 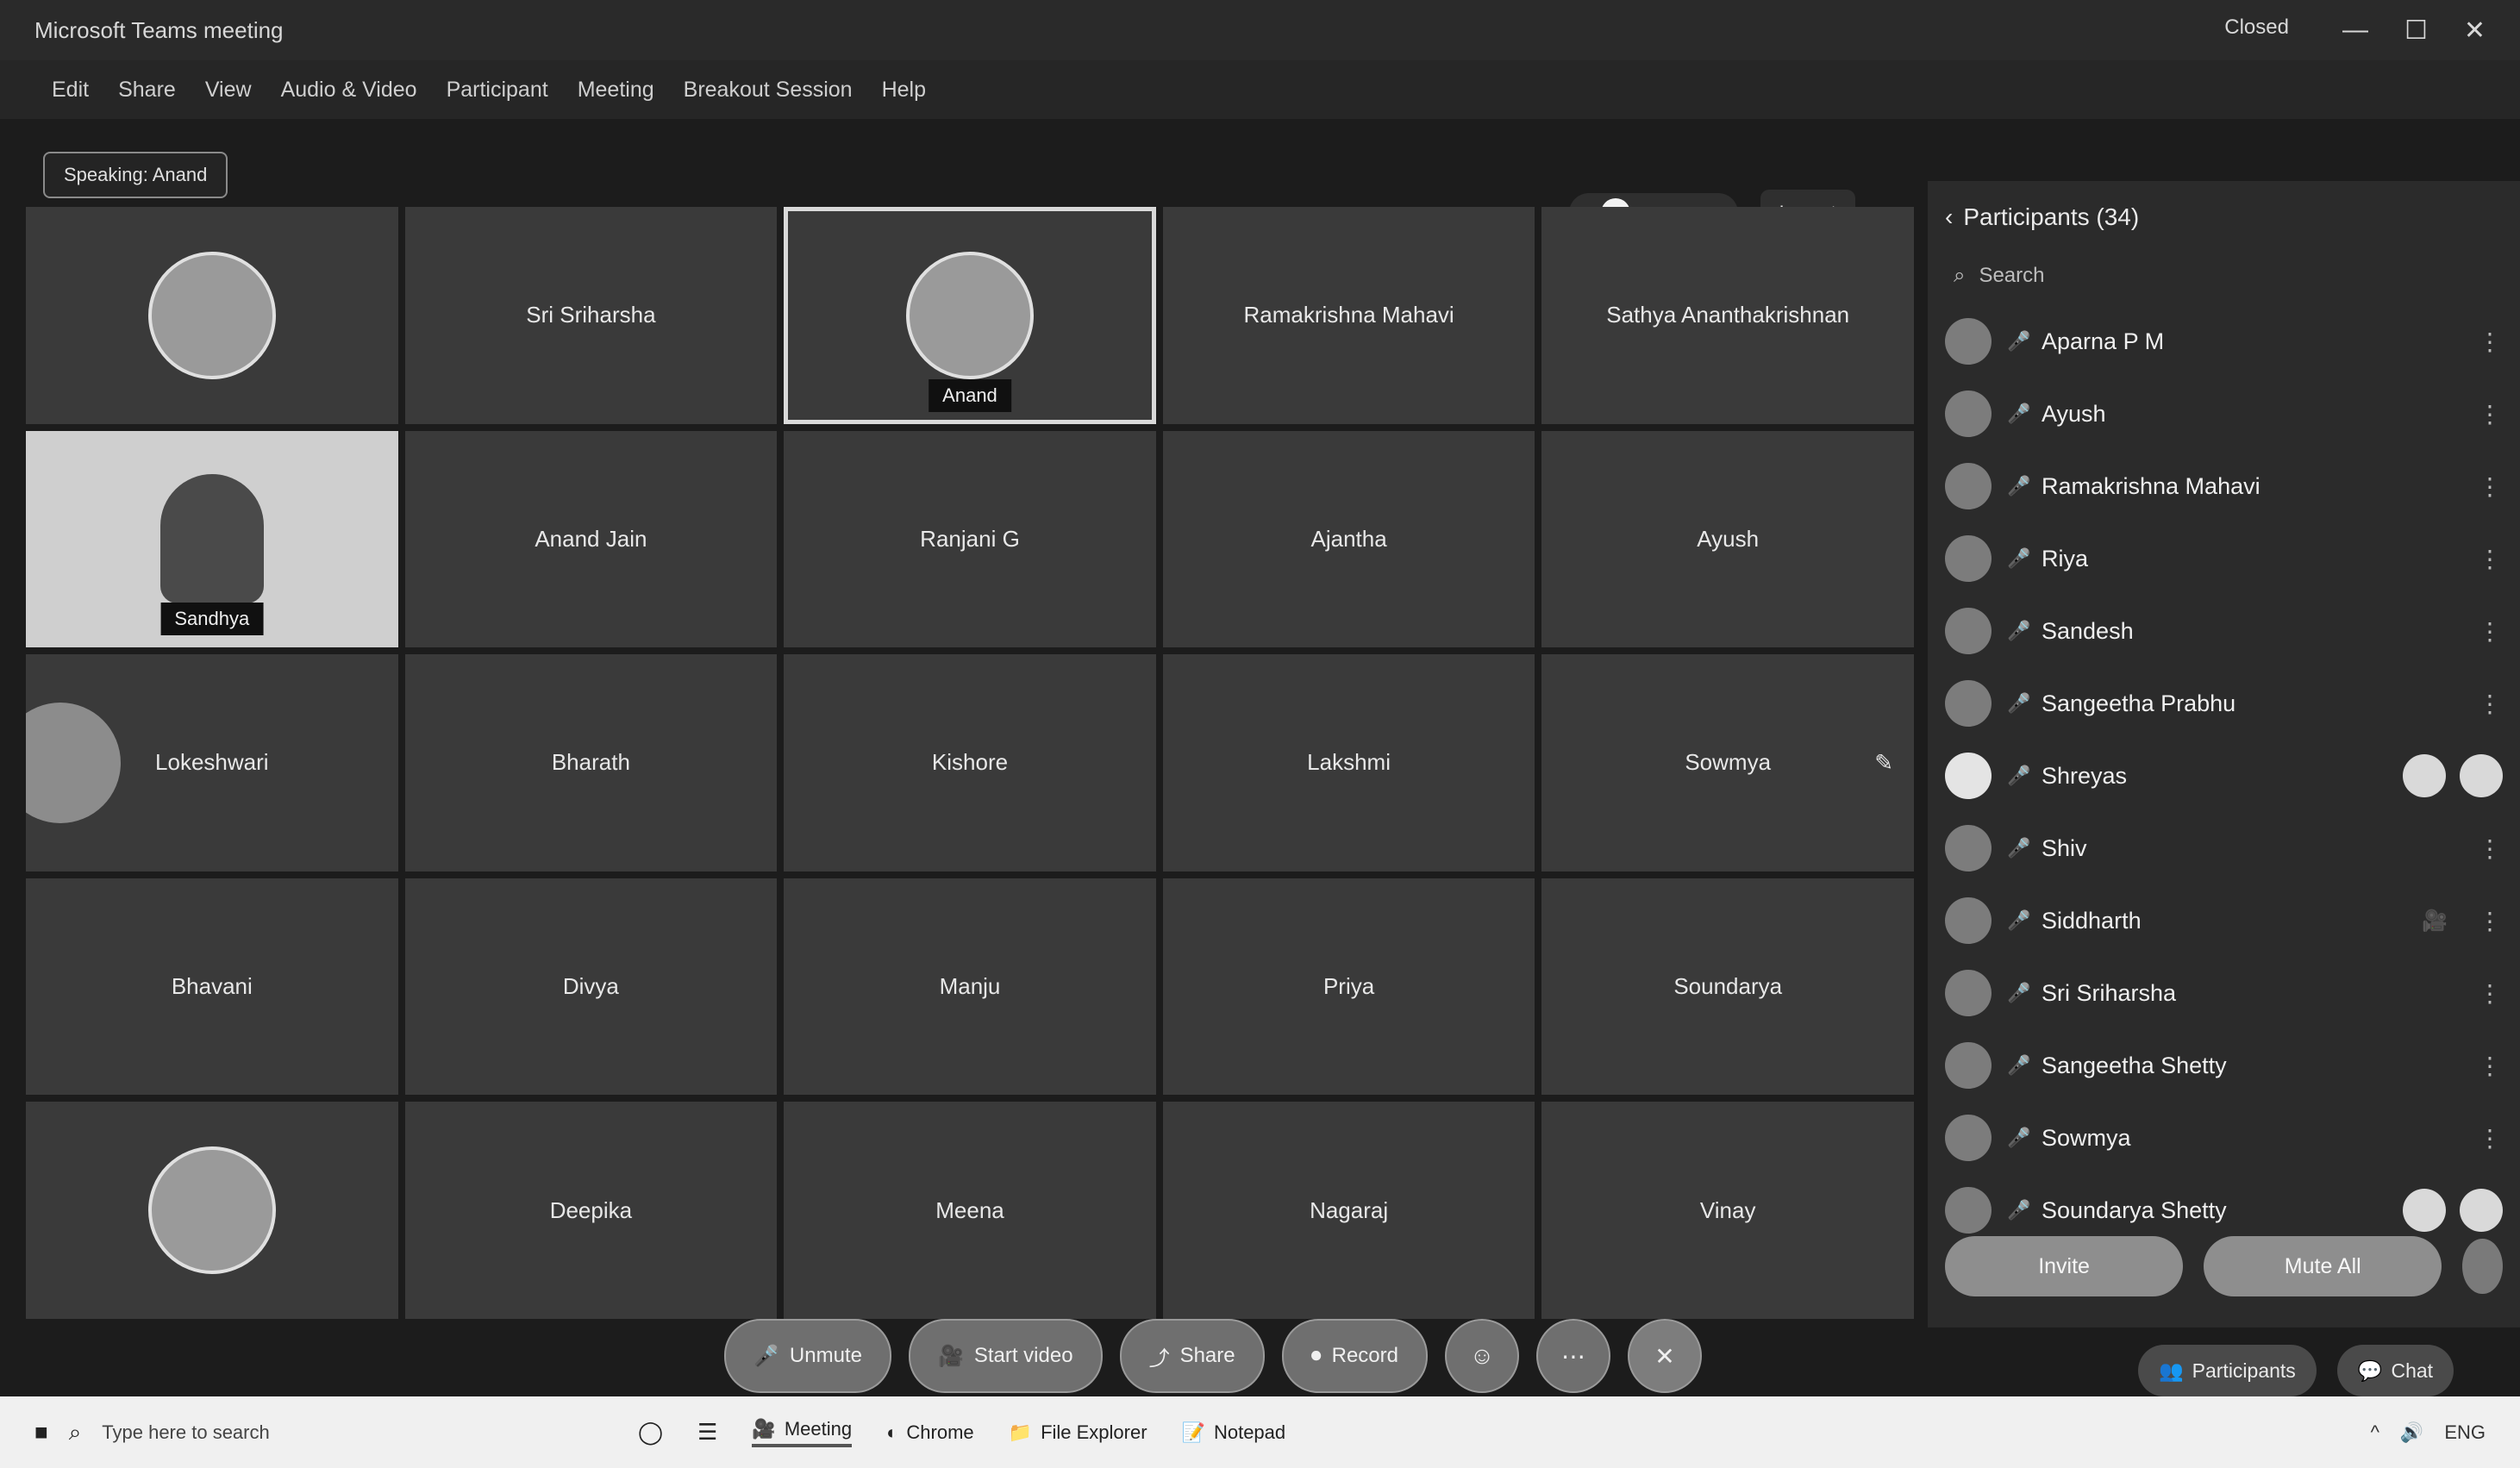 I want to click on chat-toggle: 💬 Chat, so click(x=2395, y=1370).